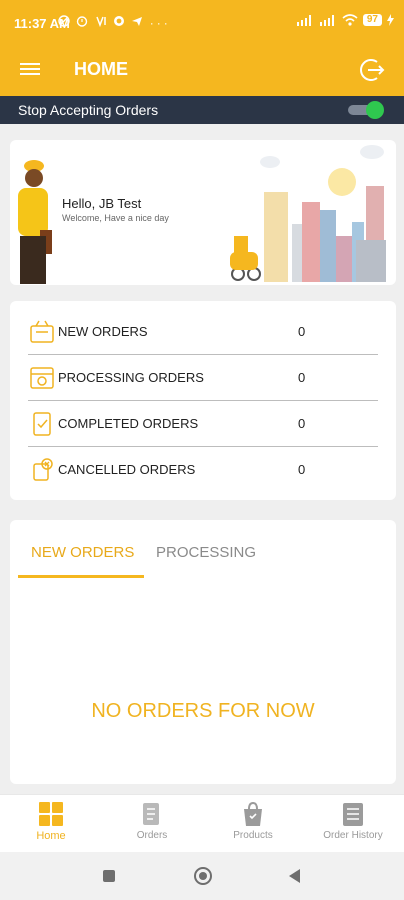 This screenshot has height=900, width=404. I want to click on tab-processing: PROCESSING, so click(206, 552).